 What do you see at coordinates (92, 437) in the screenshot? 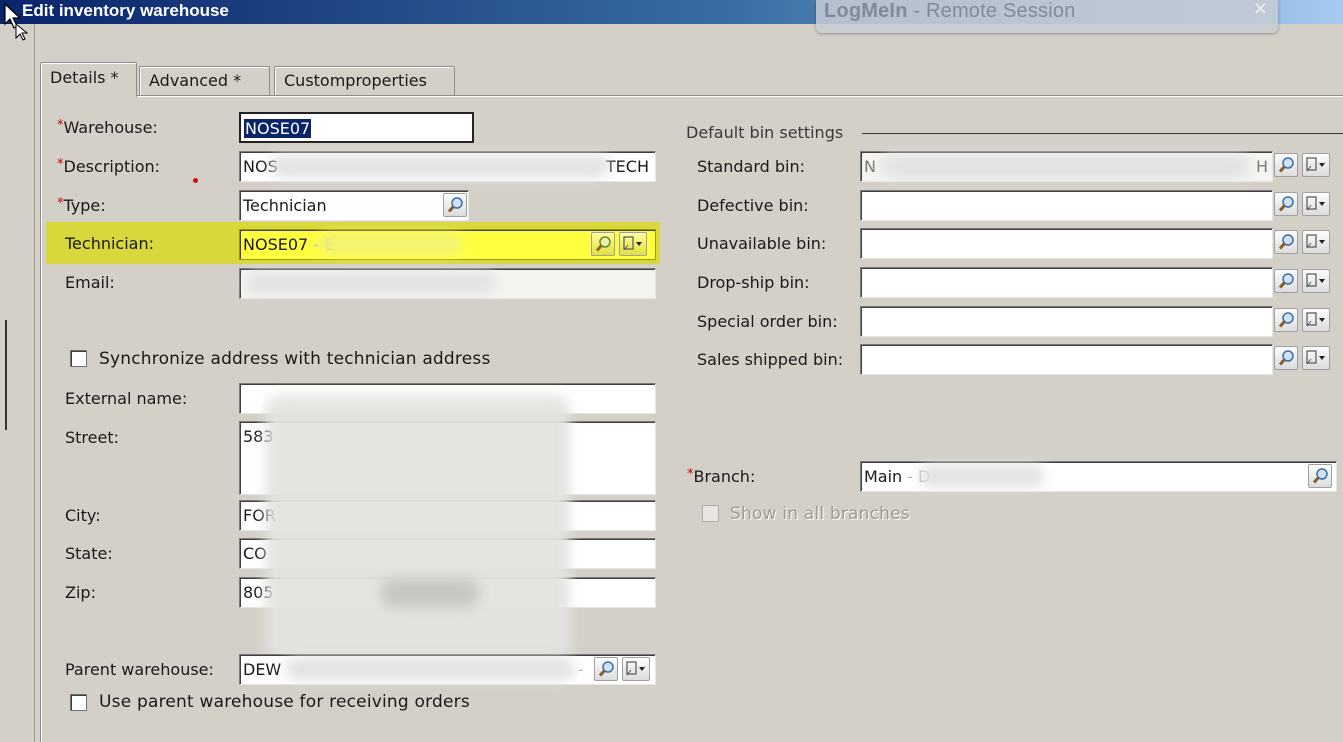
I see `street-label: Street:` at bounding box center [92, 437].